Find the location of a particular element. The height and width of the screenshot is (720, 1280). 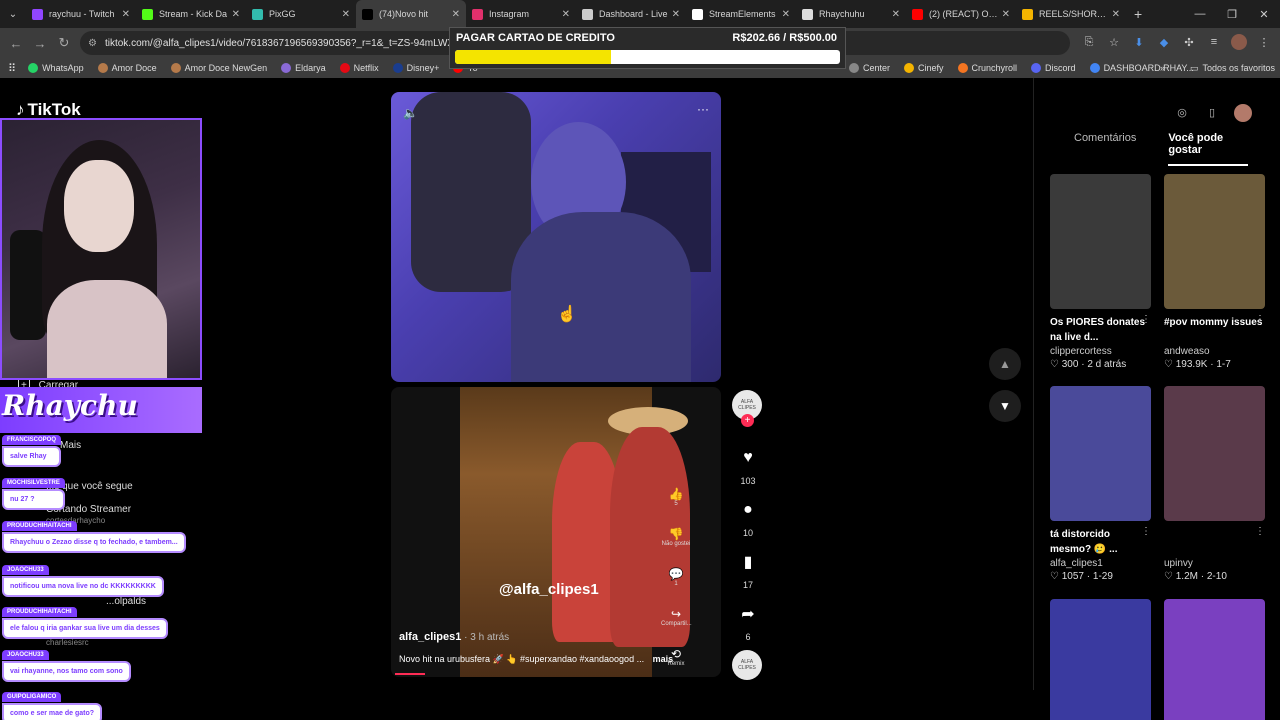

bookmark-item: Amor Doce NewGen is located at coordinates (218, 68).